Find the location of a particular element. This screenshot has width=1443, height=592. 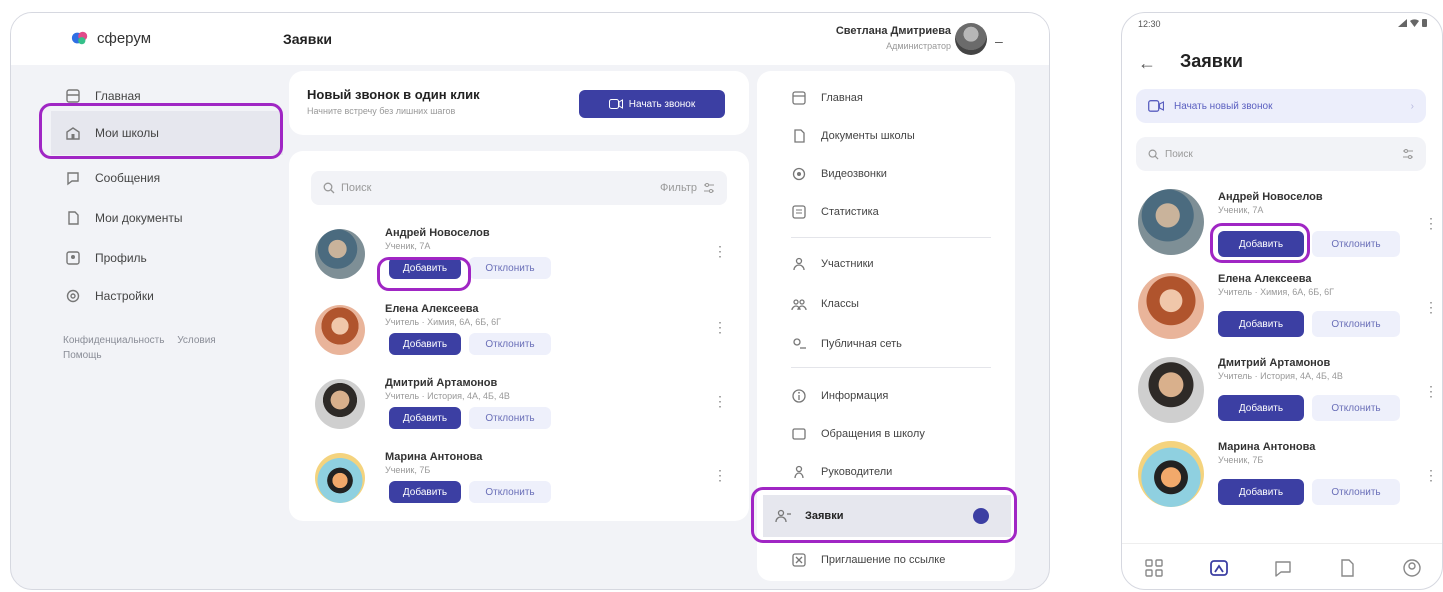

menu-item-school-docs: Документы школы is located at coordinates (904, 136).